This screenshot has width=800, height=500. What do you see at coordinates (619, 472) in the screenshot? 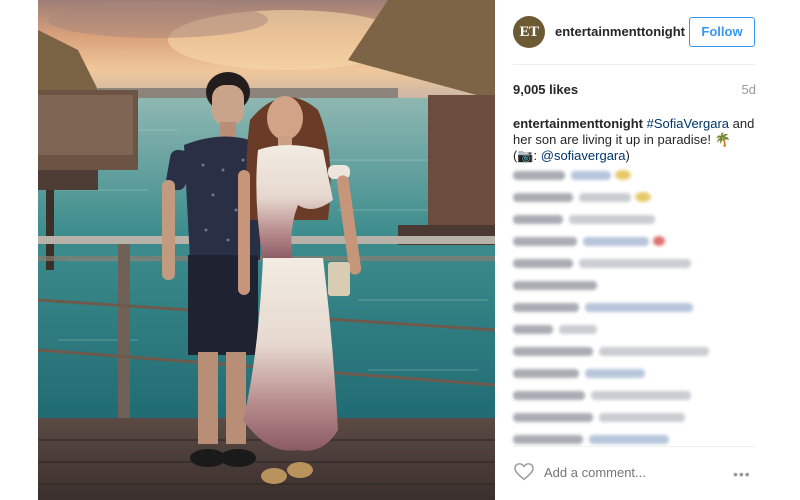
I see `add-comment-input` at bounding box center [619, 472].